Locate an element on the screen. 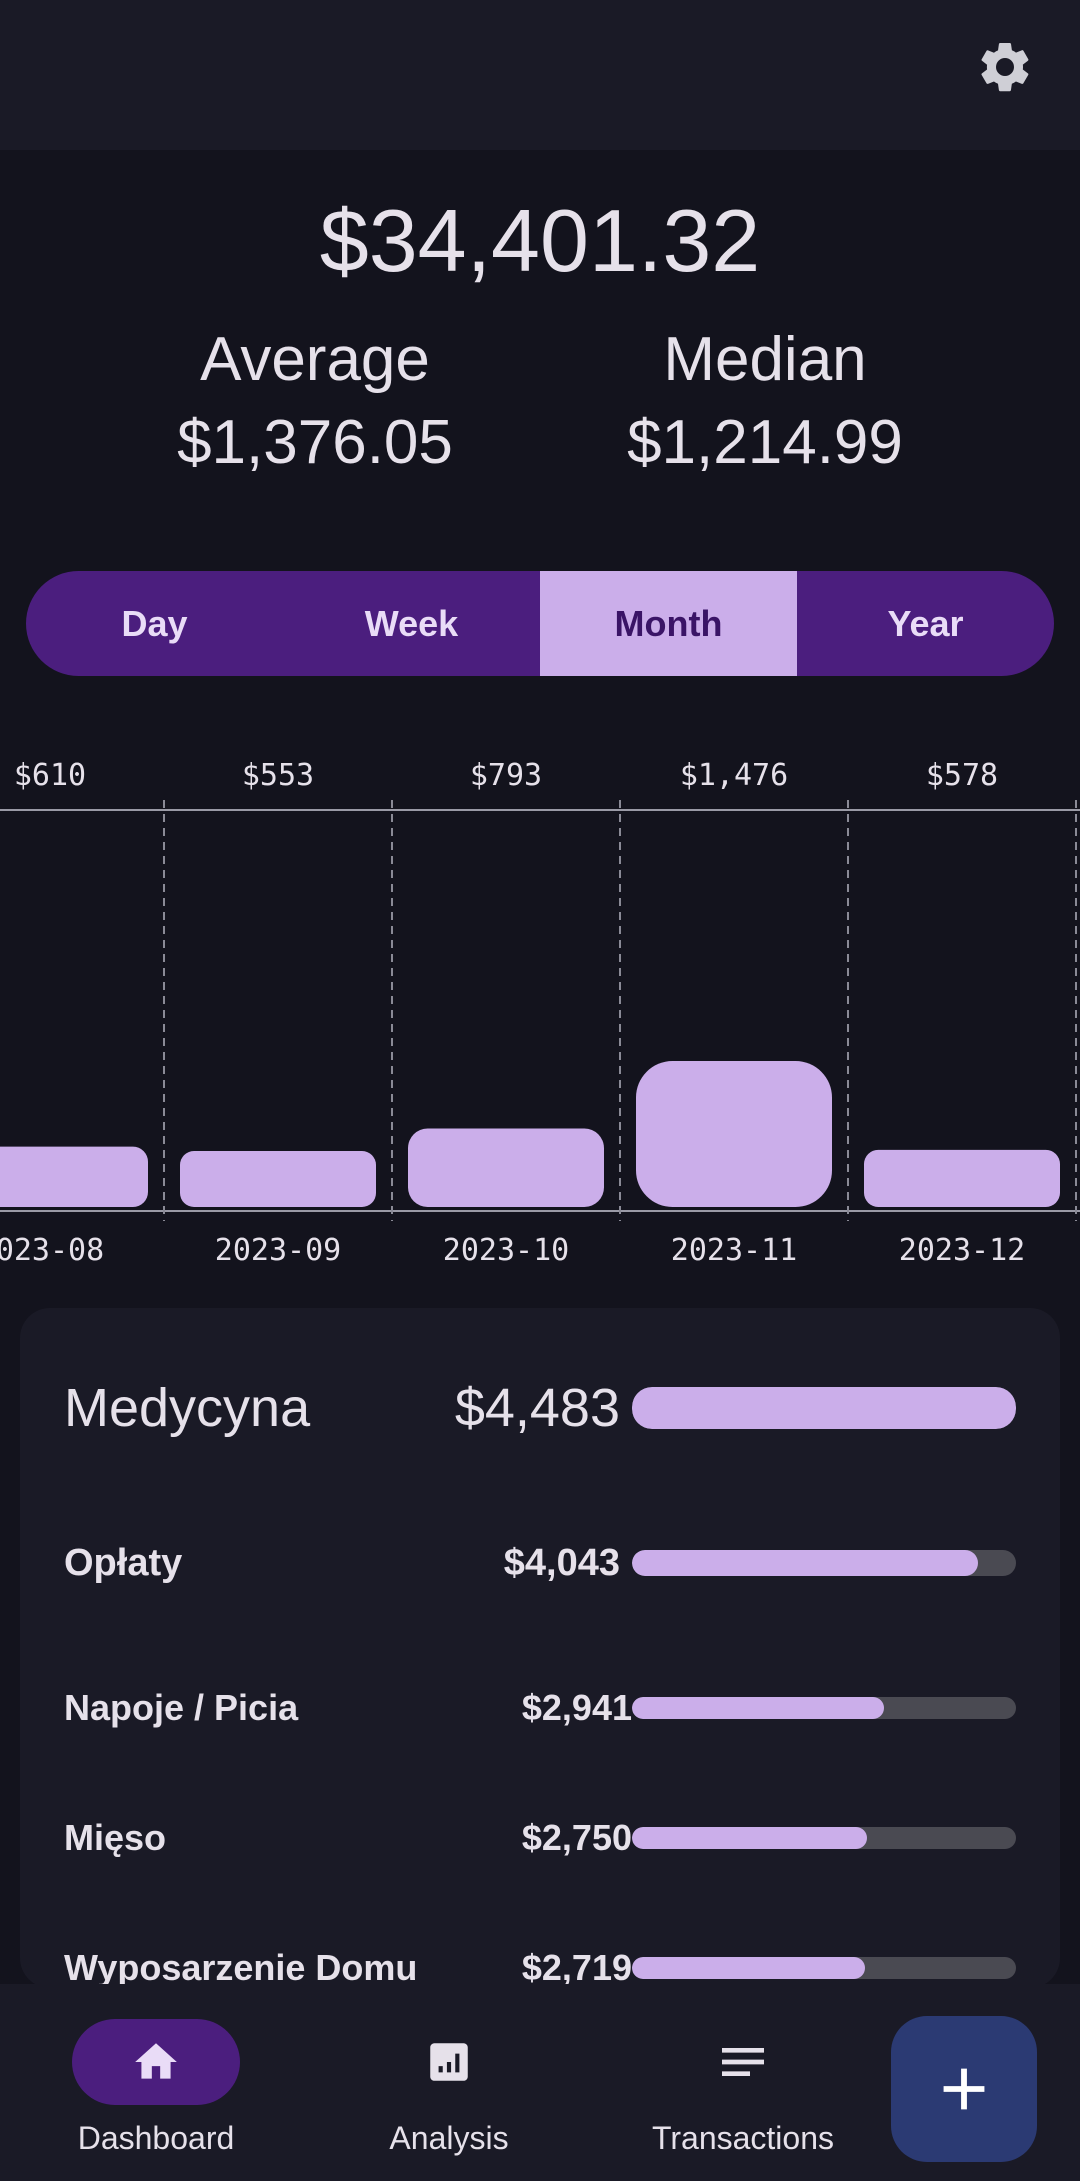 The image size is (1080, 2181). plus-icon is located at coordinates (964, 2089).